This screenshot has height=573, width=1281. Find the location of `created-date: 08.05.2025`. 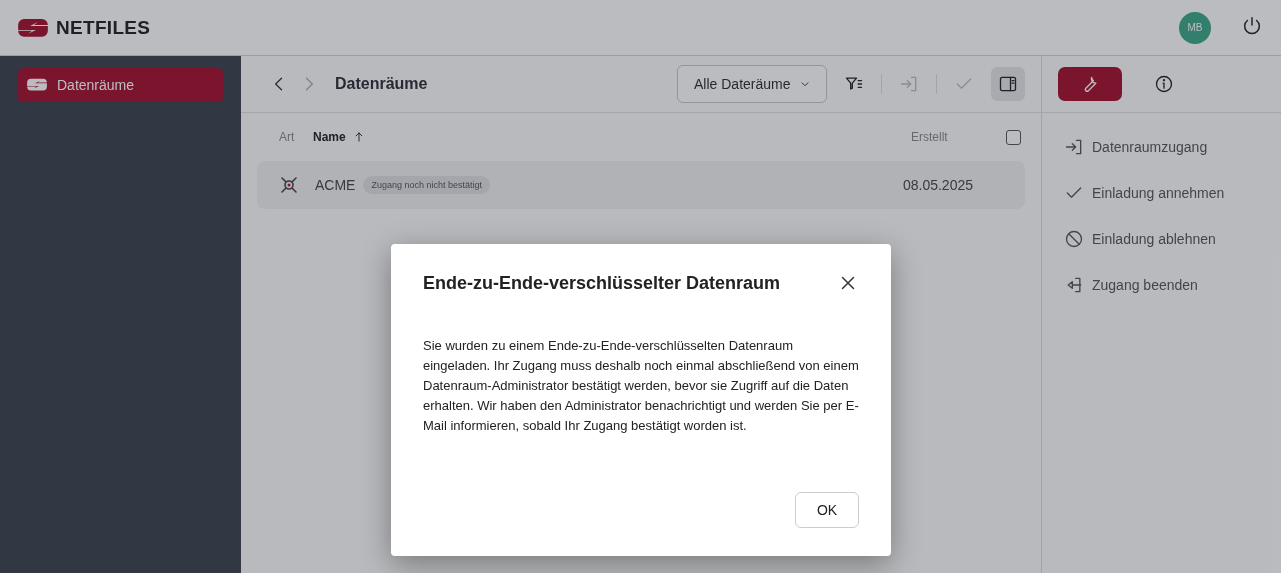

created-date: 08.05.2025 is located at coordinates (937, 185).